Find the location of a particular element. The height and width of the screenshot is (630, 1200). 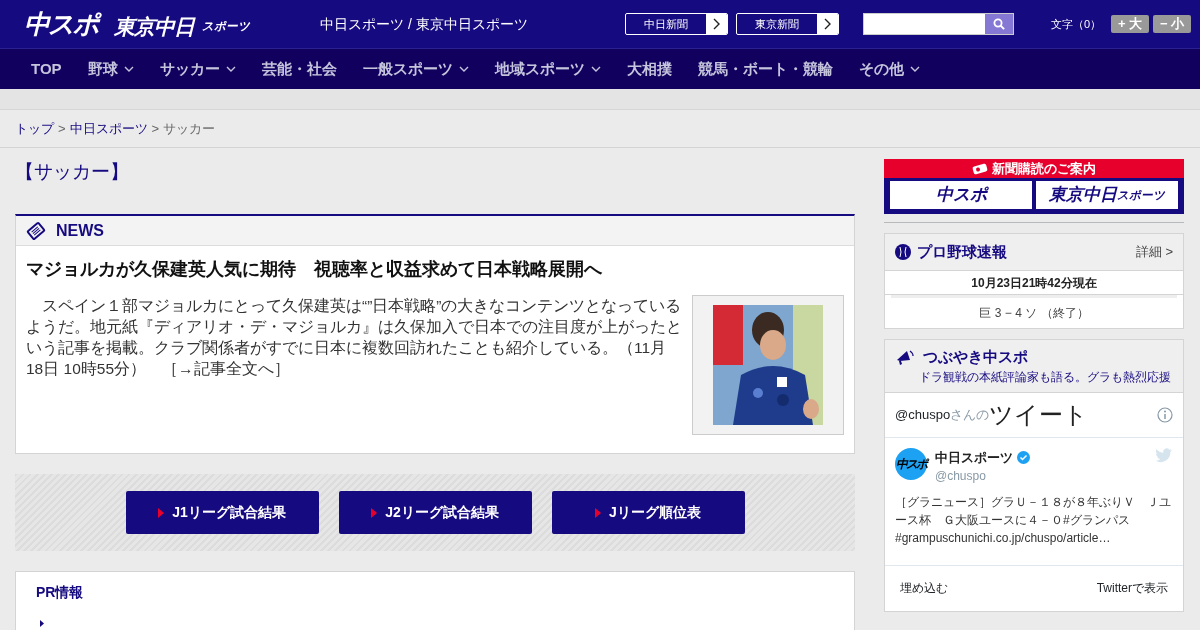

score-timestamp: 10月23日21時42分現在 is located at coordinates (1034, 283).